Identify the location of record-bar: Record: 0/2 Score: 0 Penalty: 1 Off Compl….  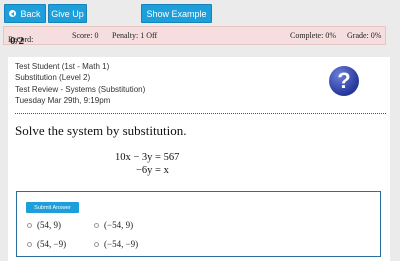
(194, 36).